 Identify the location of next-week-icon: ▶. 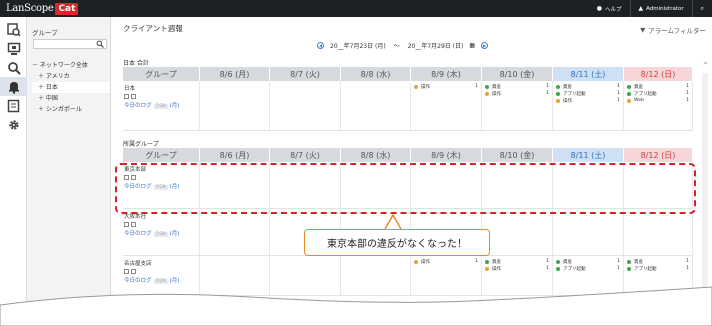
(485, 45).